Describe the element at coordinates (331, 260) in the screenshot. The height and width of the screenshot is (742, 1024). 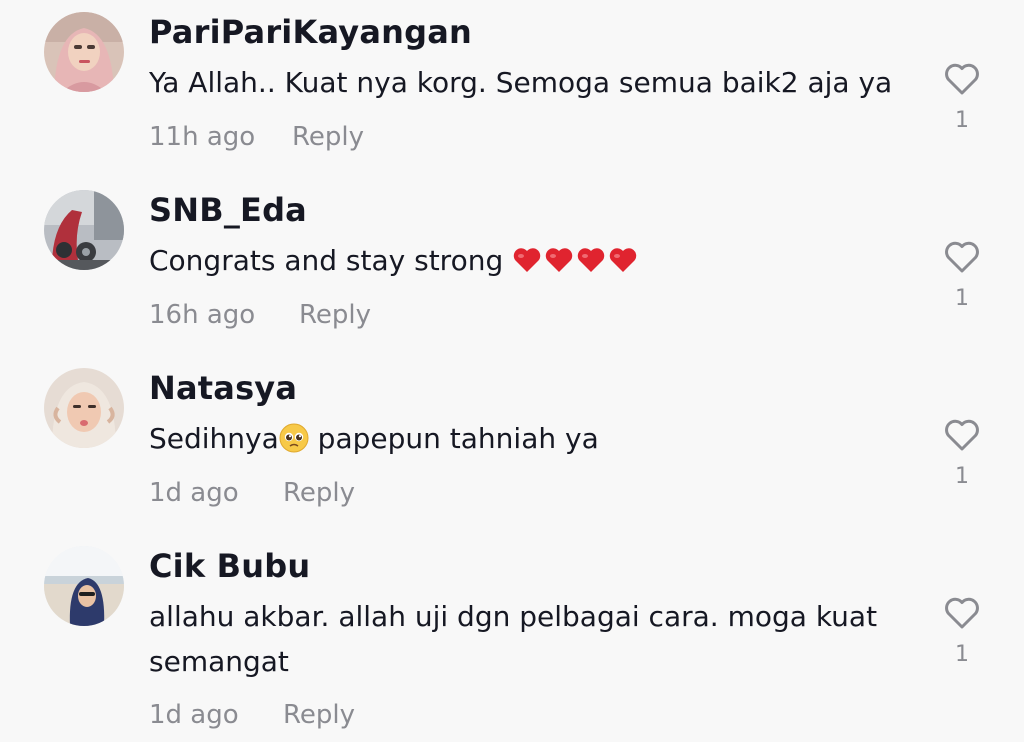
I see `comment-text-body: Congrats and stay strong` at that location.